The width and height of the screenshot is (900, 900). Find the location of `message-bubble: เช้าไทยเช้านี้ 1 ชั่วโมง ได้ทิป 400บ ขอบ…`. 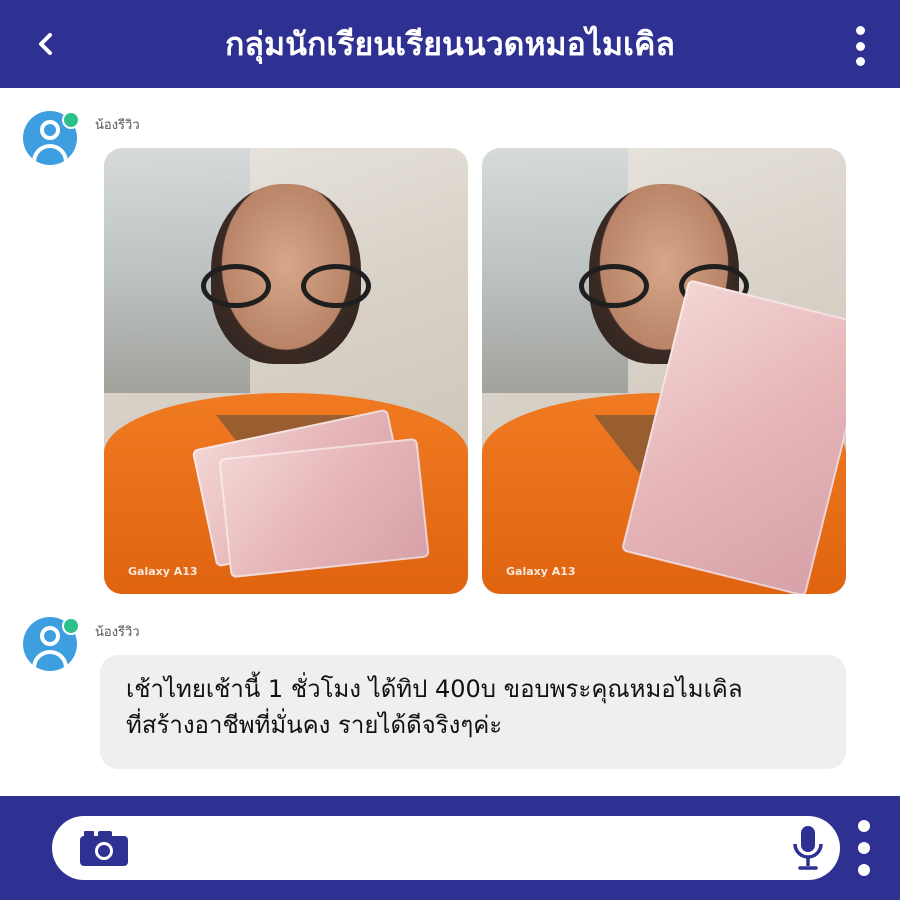

message-bubble: เช้าไทยเช้านี้ 1 ชั่วโมง ได้ทิป 400บ ขอบ… is located at coordinates (473, 712).